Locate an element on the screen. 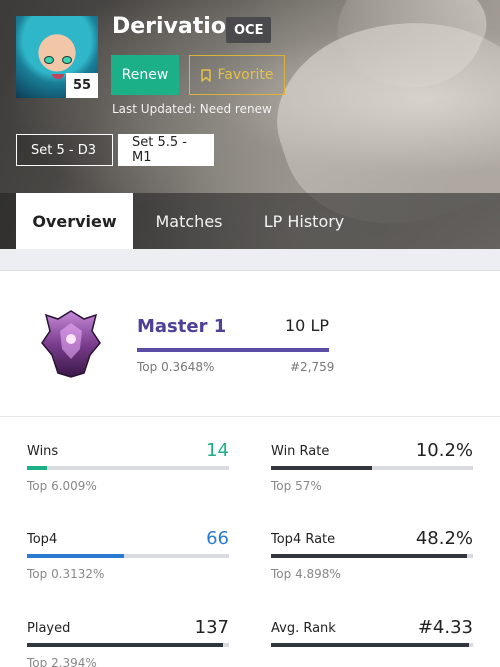 The width and height of the screenshot is (500, 667). master-emblem-icon is located at coordinates (71, 344).